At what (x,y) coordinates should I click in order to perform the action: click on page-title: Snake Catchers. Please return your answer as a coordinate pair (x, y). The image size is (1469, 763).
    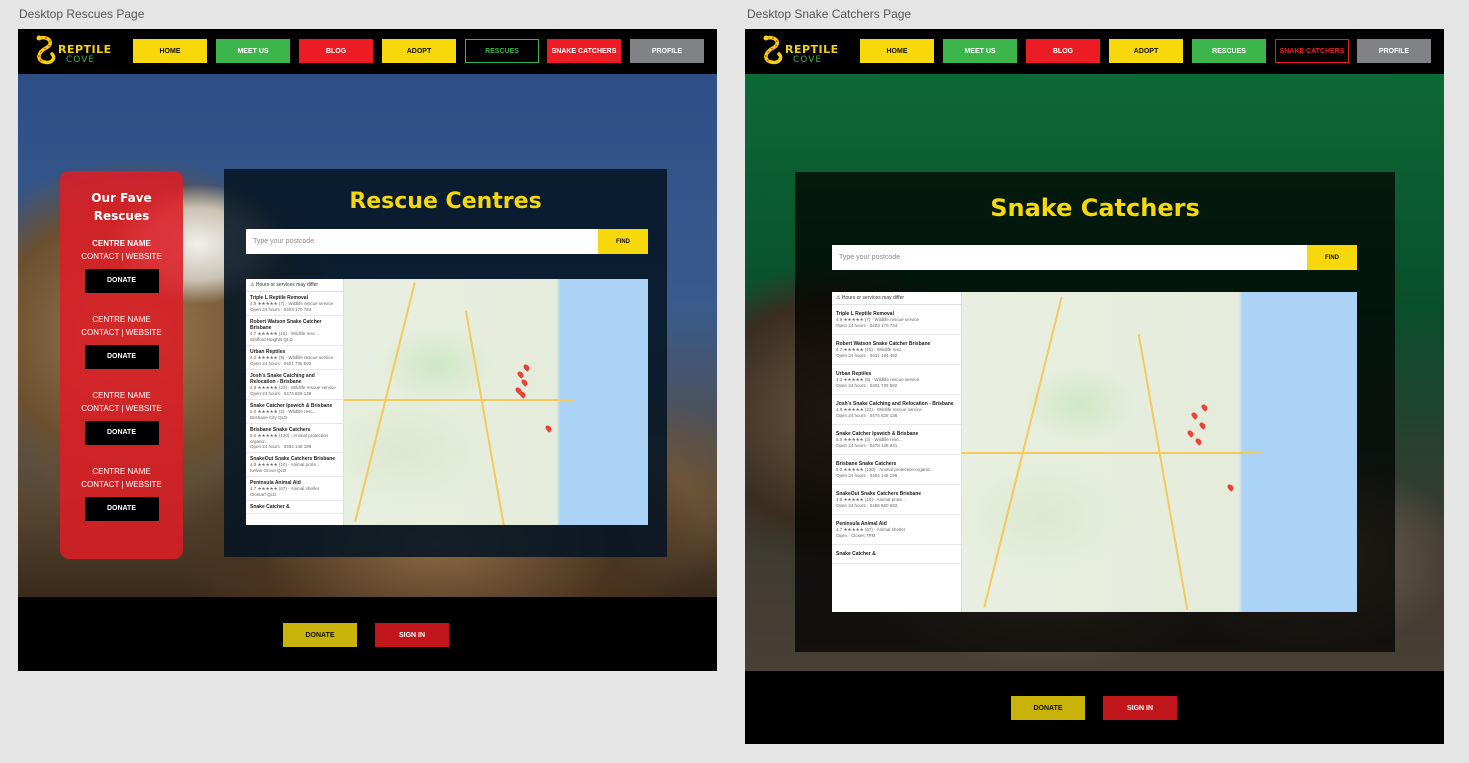
    Looking at the image, I should click on (1095, 208).